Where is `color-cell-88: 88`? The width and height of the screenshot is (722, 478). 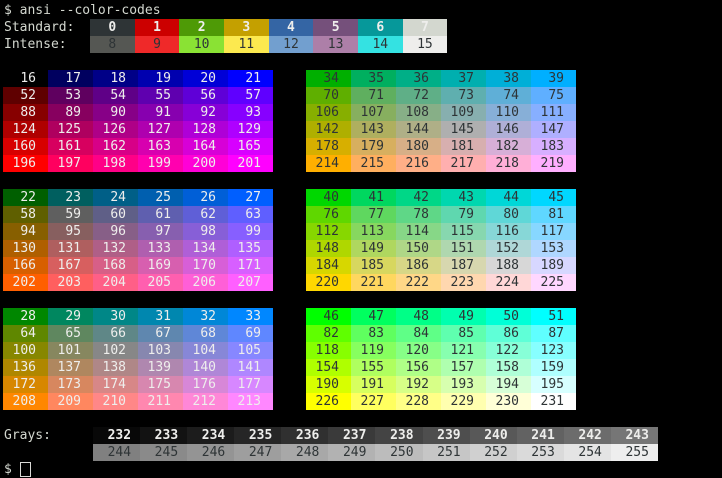 color-cell-88: 88 is located at coordinates (25, 112).